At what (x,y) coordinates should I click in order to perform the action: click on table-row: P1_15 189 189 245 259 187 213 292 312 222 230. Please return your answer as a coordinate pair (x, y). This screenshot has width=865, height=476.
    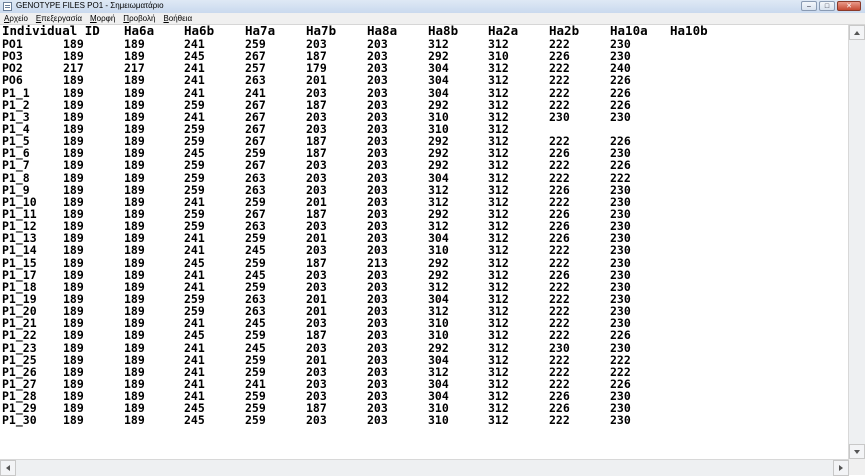
    Looking at the image, I should click on (424, 263).